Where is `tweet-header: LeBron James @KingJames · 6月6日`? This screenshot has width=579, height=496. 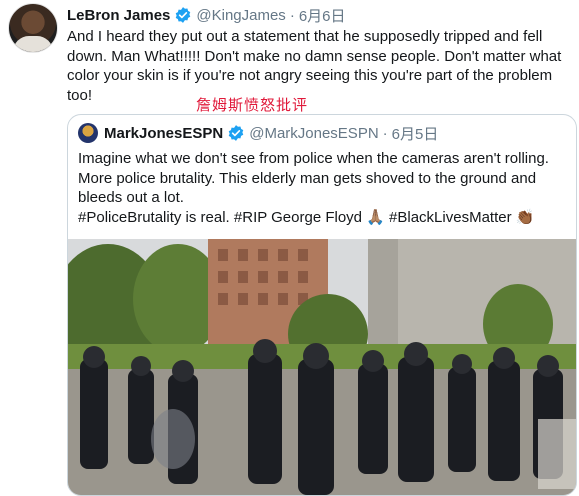 tweet-header: LeBron James @KingJames · 6月6日 is located at coordinates (206, 15).